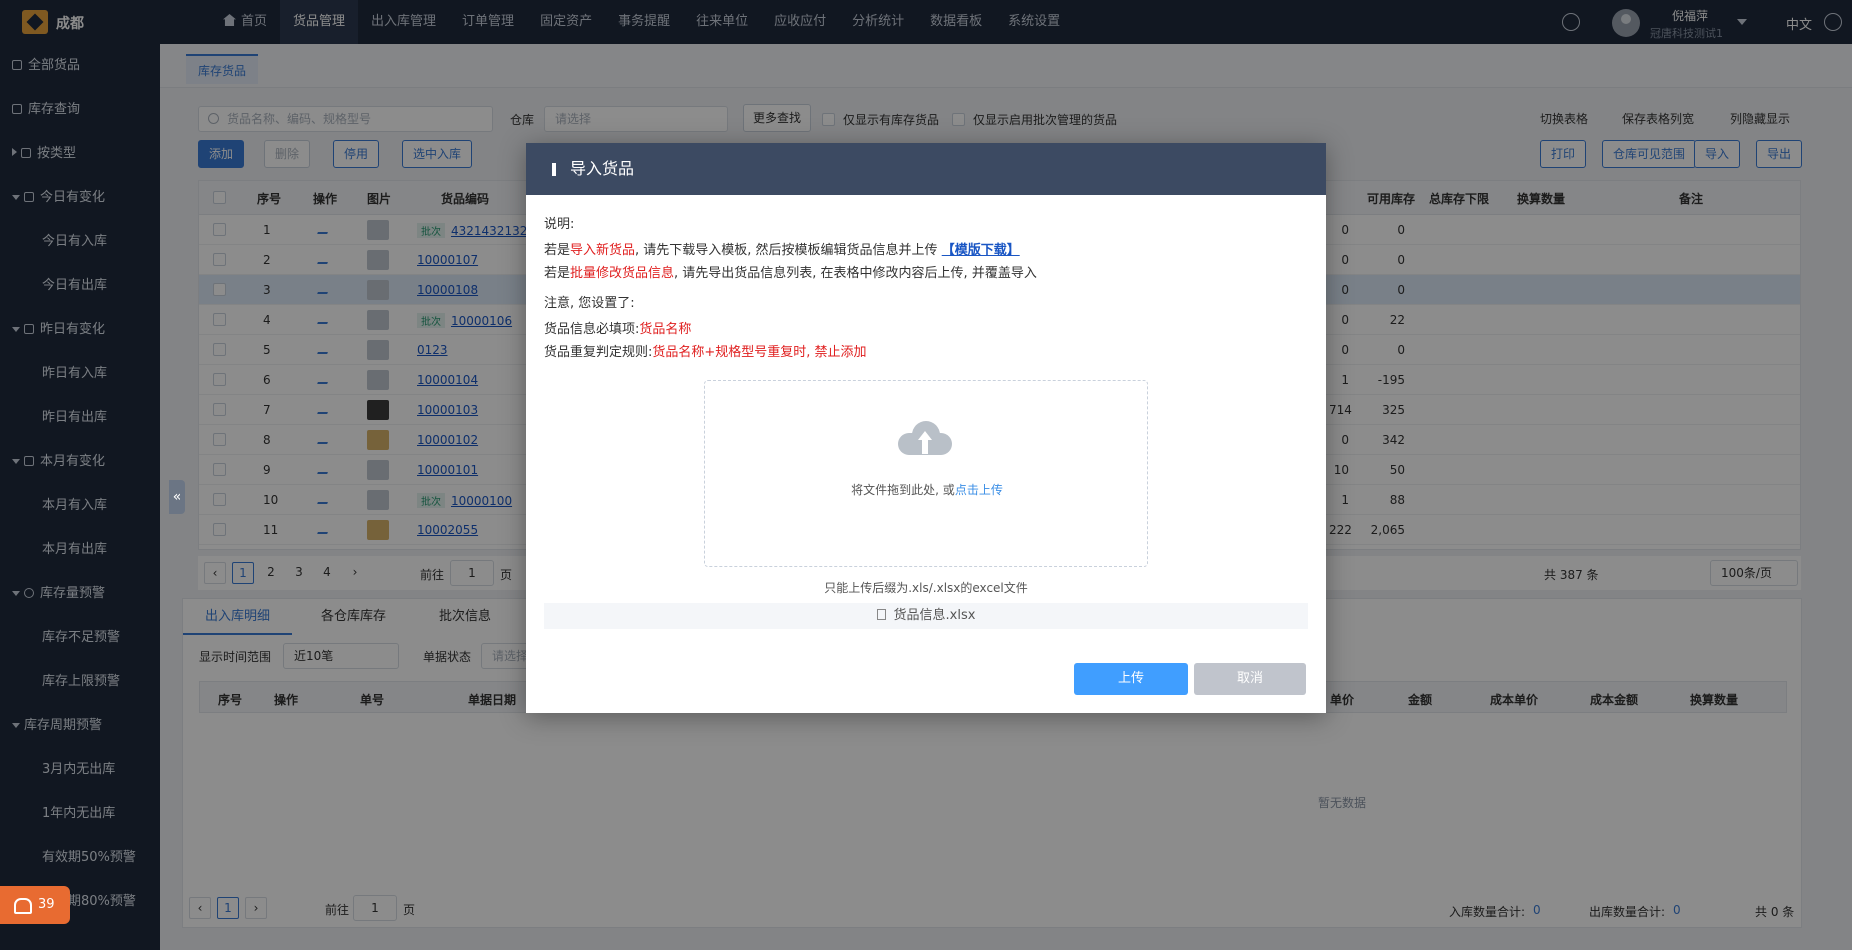 The height and width of the screenshot is (950, 1852). What do you see at coordinates (979, 490) in the screenshot?
I see `click-upload-link: 点击上传` at bounding box center [979, 490].